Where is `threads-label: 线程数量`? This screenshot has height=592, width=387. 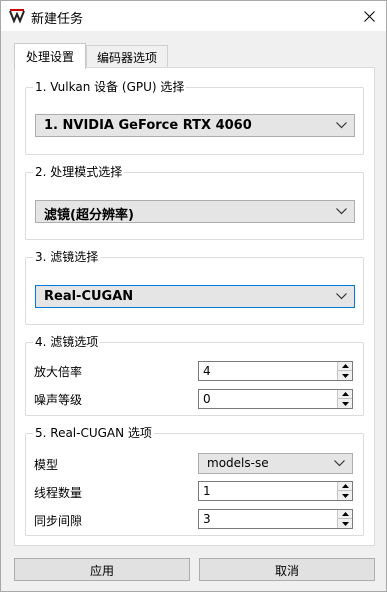
threads-label: 线程数量 is located at coordinates (58, 493).